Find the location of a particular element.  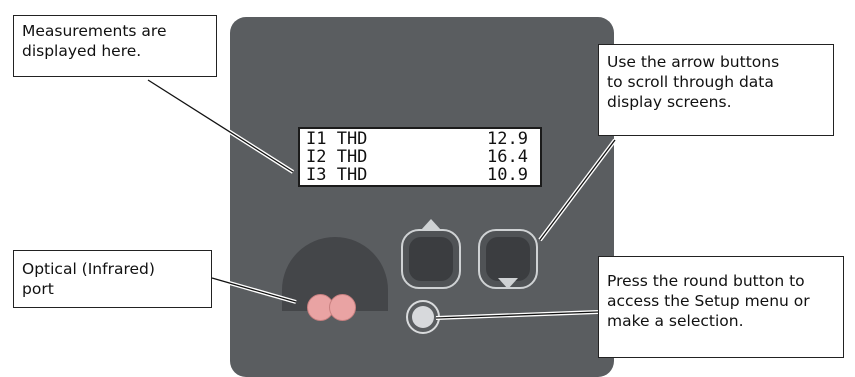

measurement-name: I1 THD is located at coordinates (337, 139).